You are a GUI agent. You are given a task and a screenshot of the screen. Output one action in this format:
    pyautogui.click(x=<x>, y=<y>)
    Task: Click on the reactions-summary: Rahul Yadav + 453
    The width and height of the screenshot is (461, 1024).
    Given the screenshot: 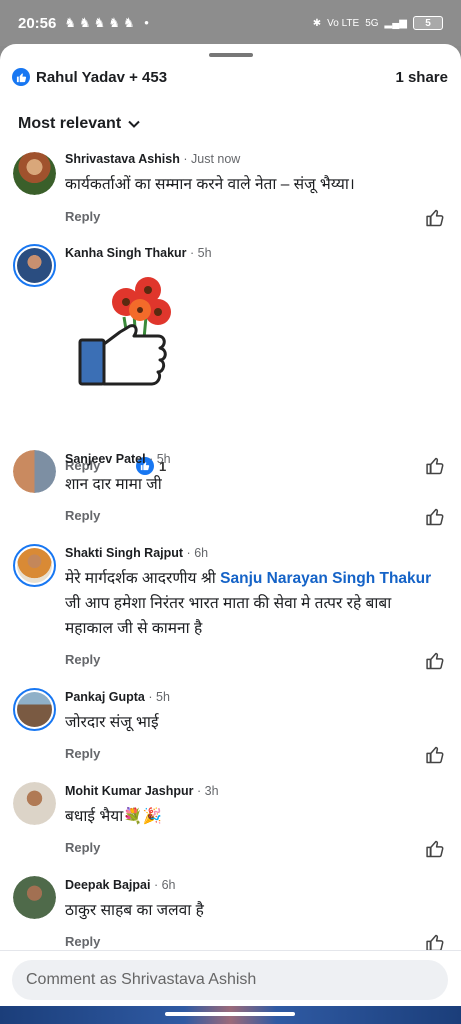 What is the action you would take?
    pyautogui.click(x=89, y=77)
    